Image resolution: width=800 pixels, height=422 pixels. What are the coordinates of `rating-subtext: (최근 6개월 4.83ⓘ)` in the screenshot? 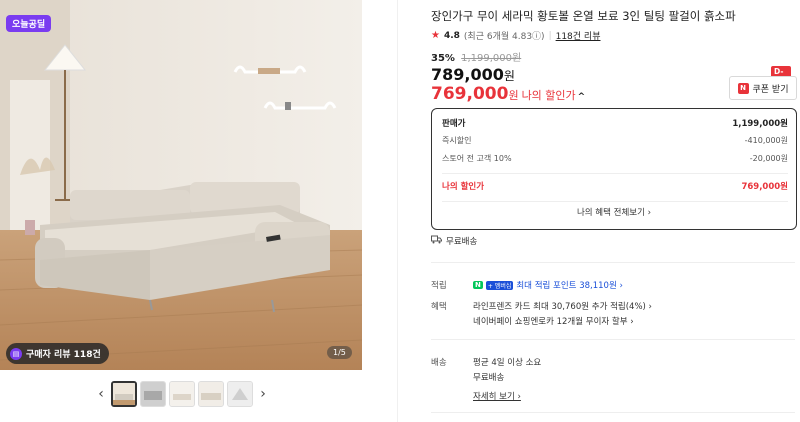 It's located at (504, 35).